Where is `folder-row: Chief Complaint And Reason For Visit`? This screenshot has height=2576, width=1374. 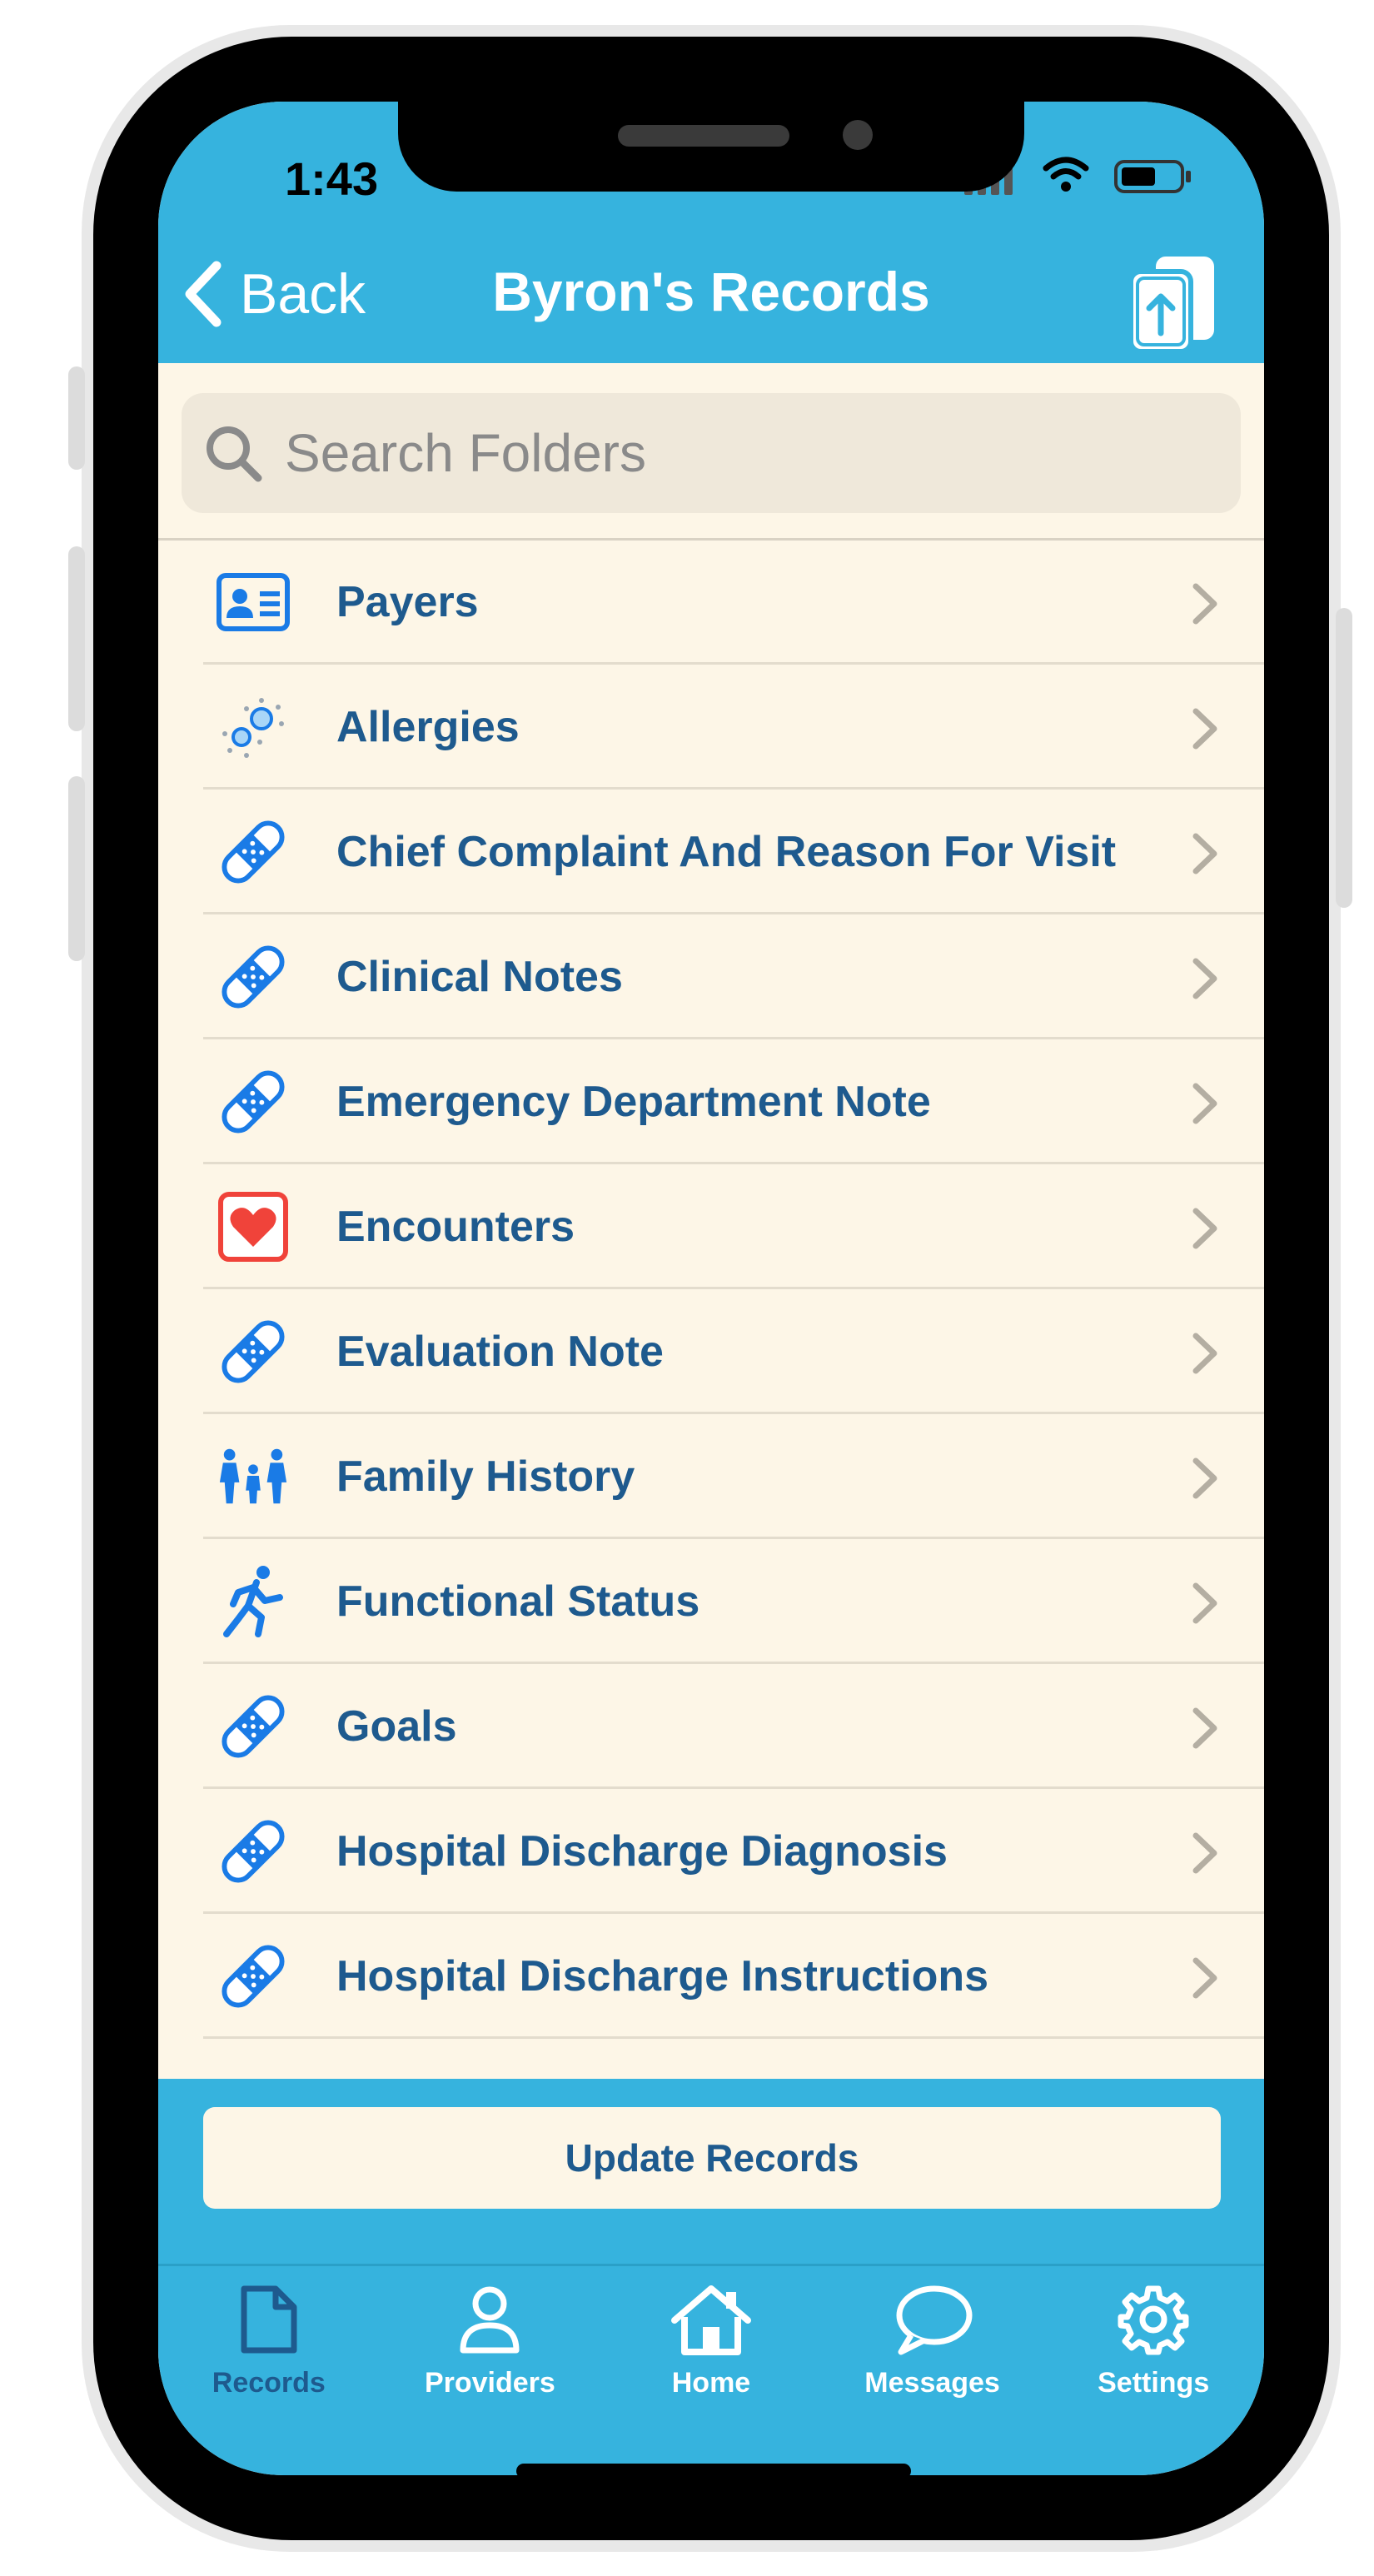 folder-row: Chief Complaint And Reason For Visit is located at coordinates (711, 852).